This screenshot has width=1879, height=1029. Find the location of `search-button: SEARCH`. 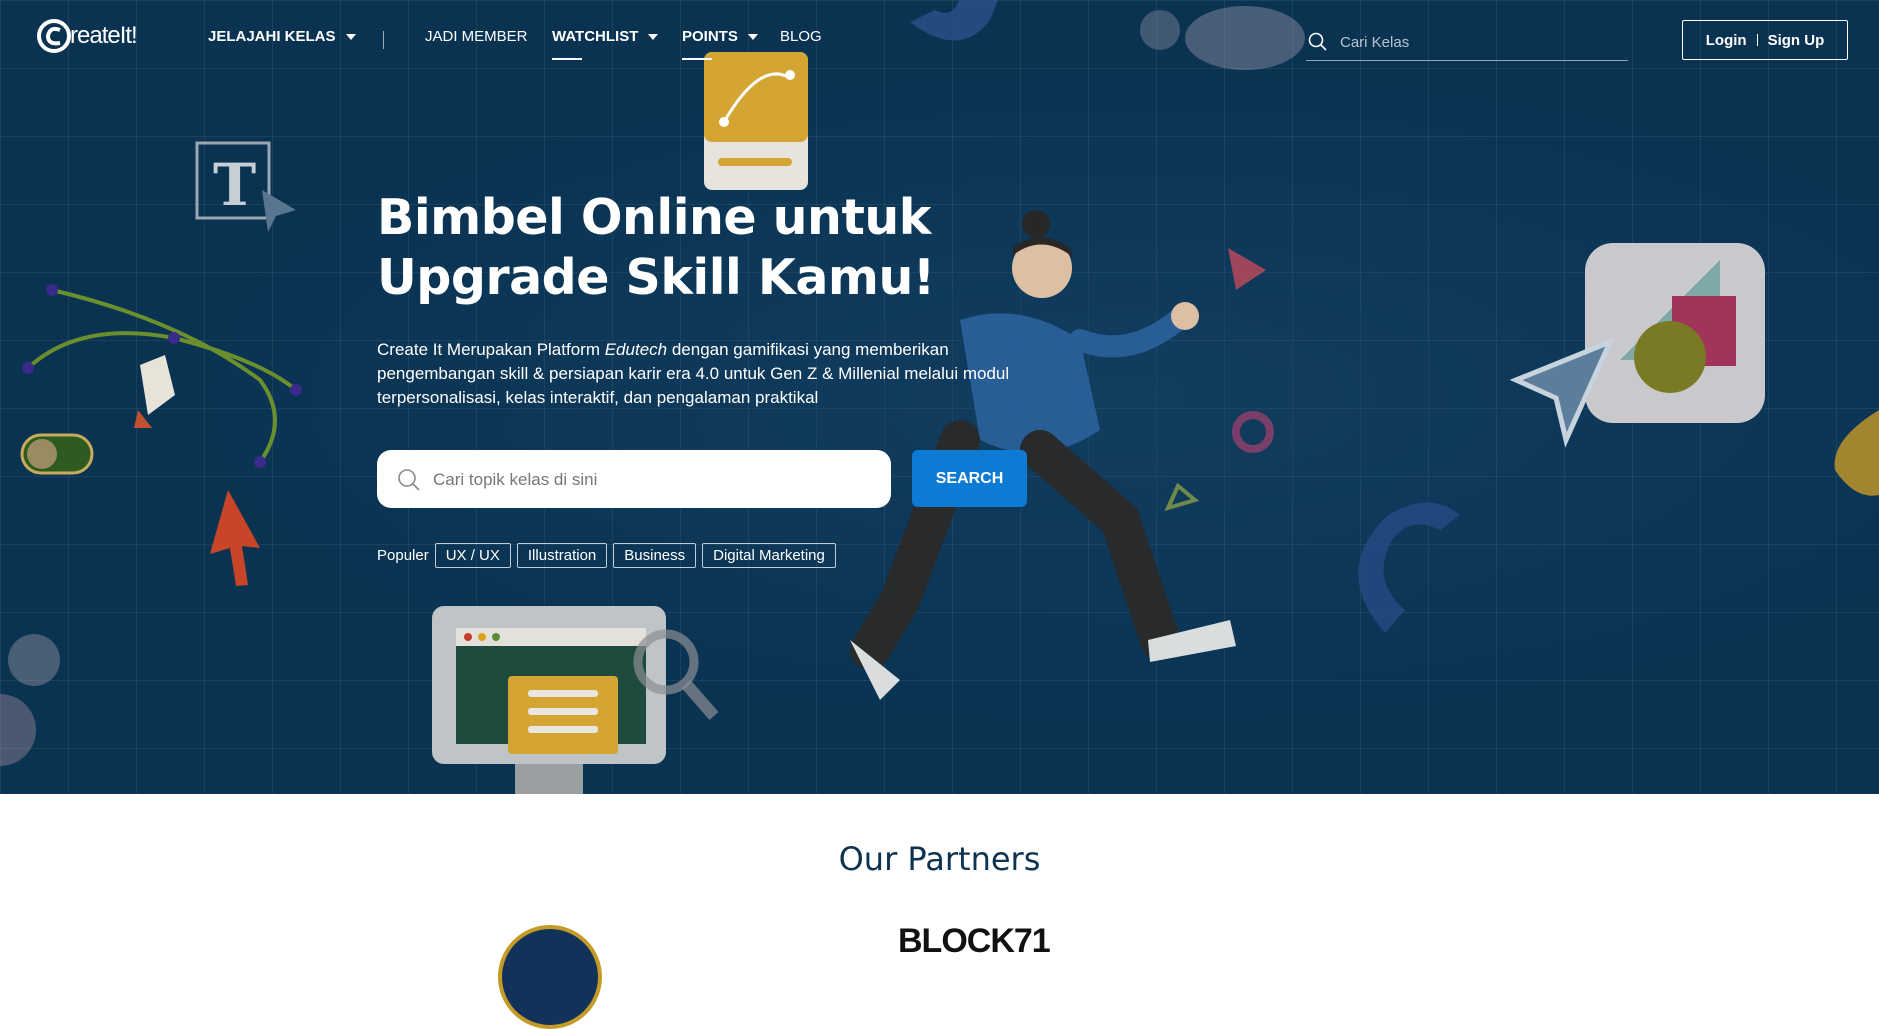

search-button: SEARCH is located at coordinates (969, 478).